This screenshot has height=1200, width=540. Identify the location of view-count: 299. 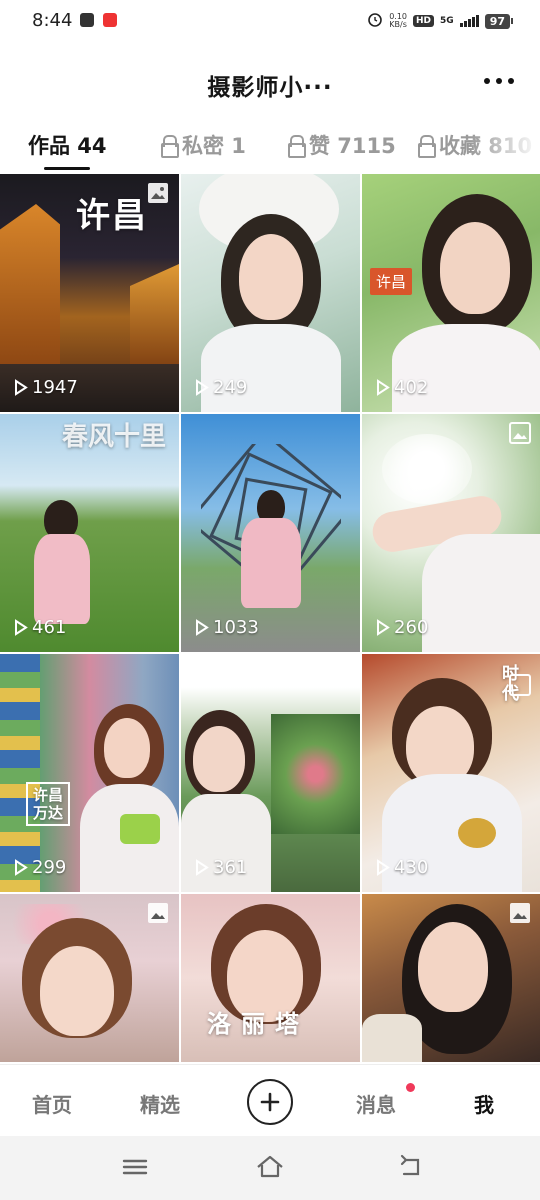
(40, 867).